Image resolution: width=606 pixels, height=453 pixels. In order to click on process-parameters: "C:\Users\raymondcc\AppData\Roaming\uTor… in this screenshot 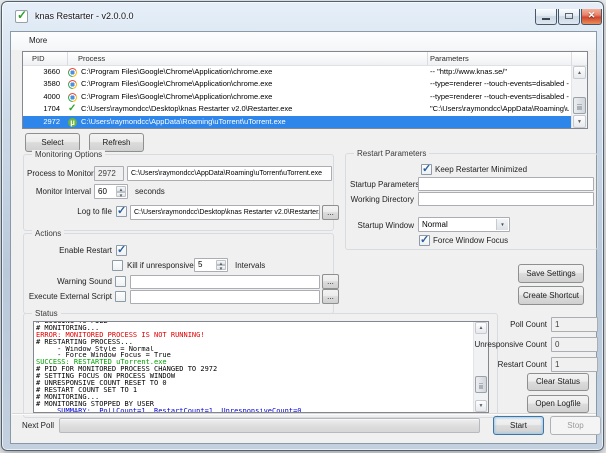, I will do `click(499, 109)`.